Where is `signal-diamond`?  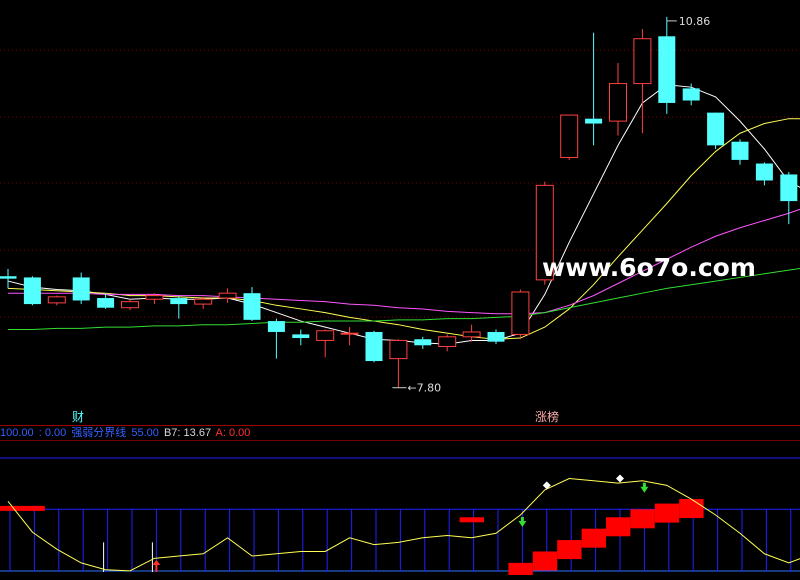 signal-diamond is located at coordinates (620, 478).